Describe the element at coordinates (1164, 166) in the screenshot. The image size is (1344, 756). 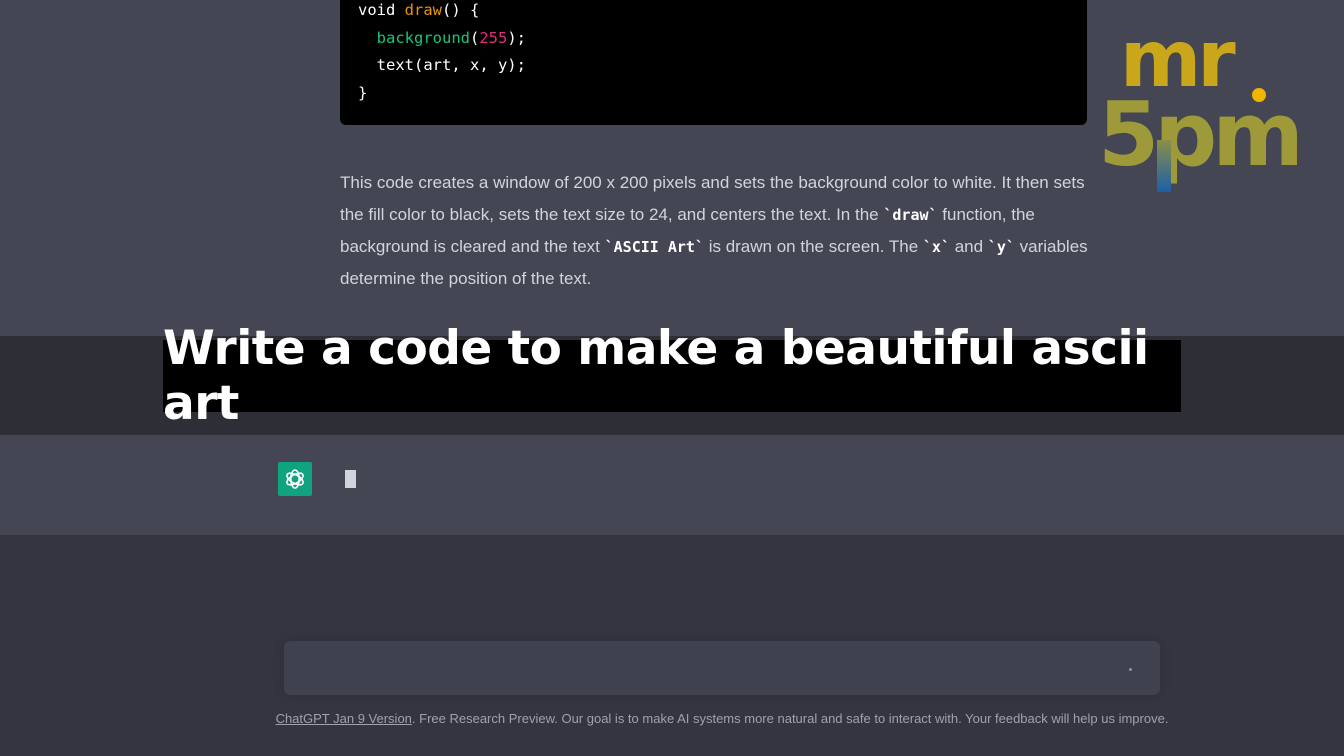
I see `logo-accent-bar` at that location.